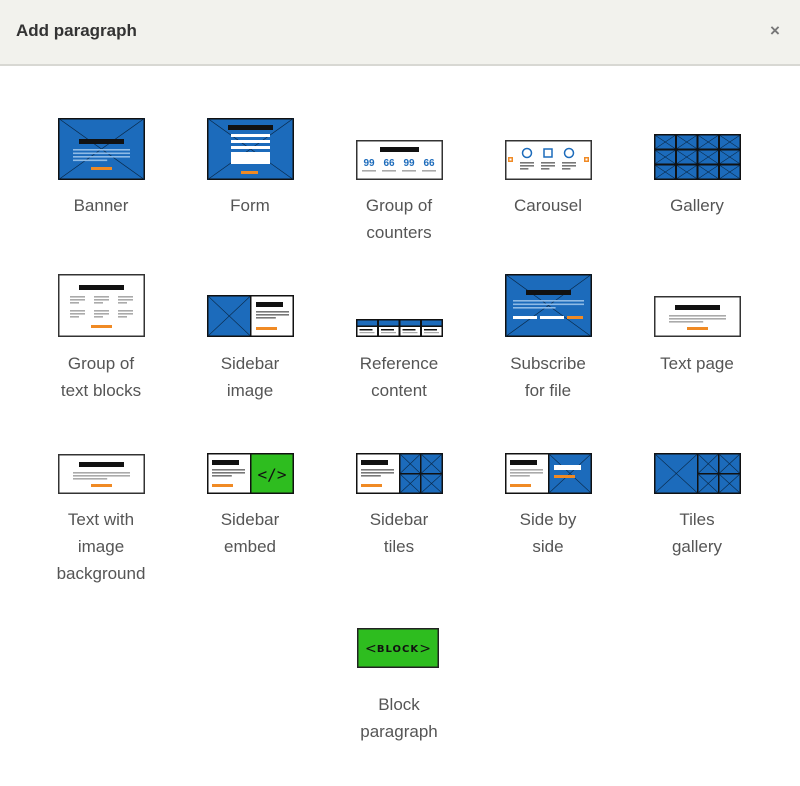  What do you see at coordinates (697, 205) in the screenshot?
I see `paragraph-type-label: Gallery` at bounding box center [697, 205].